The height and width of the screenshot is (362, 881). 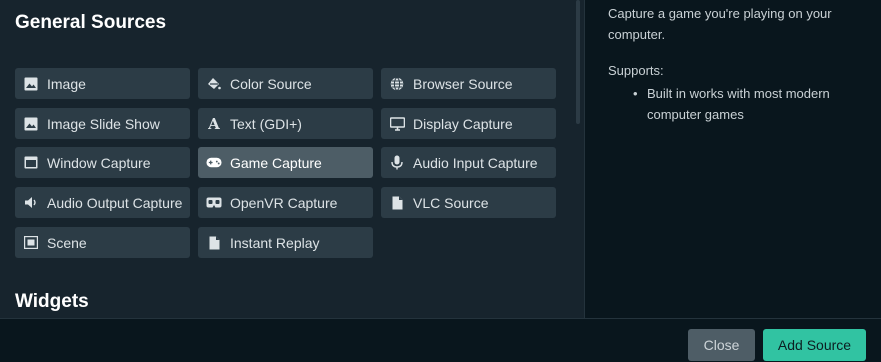 I want to click on gamepad-icon, so click(x=214, y=163).